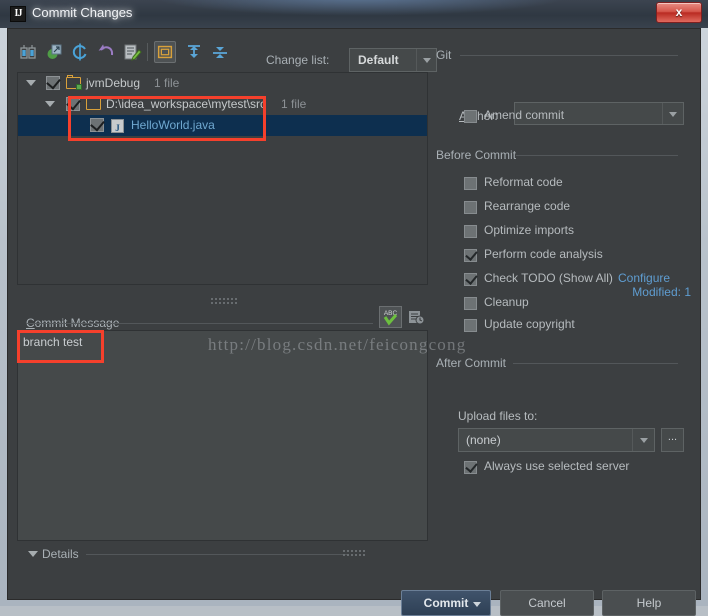 Image resolution: width=708 pixels, height=616 pixels. Describe the element at coordinates (470, 183) in the screenshot. I see `reformat-code-checkbox` at that location.